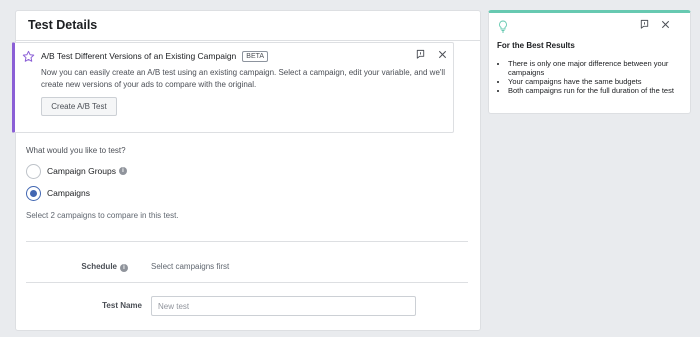 This screenshot has height=337, width=700. Describe the element at coordinates (28, 56) in the screenshot. I see `star-icon` at that location.